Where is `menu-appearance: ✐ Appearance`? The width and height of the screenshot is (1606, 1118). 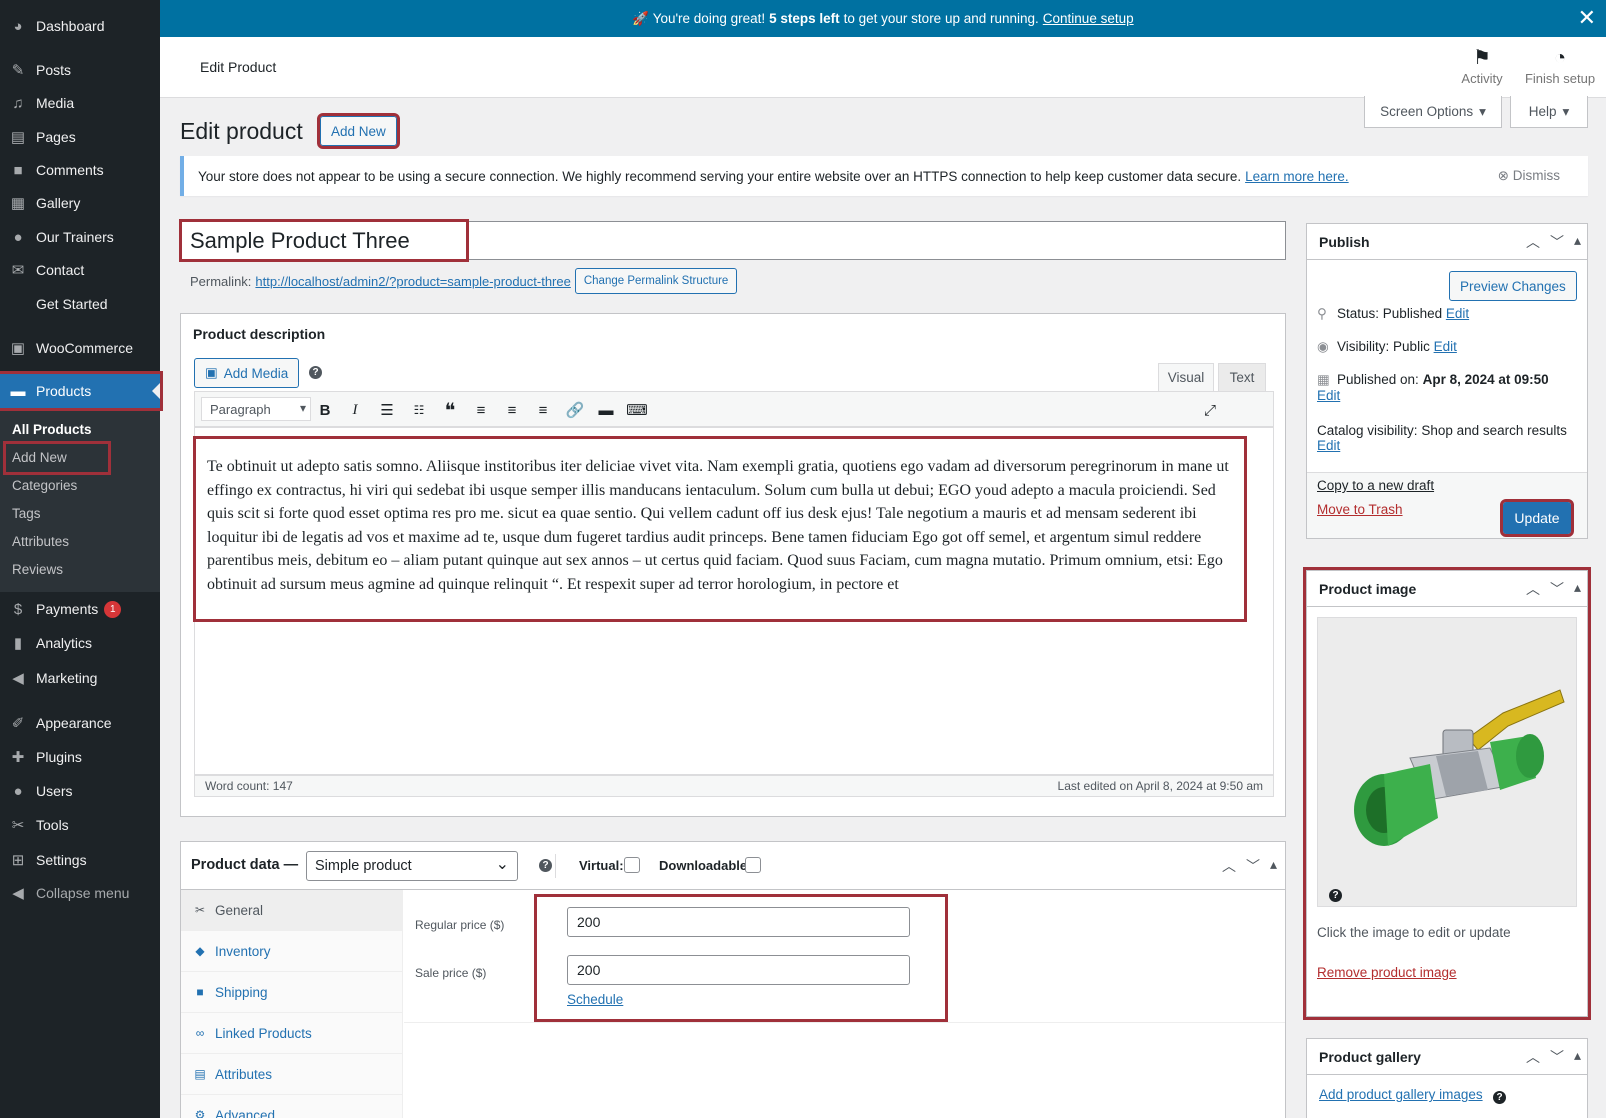
menu-appearance: ✐ Appearance is located at coordinates (80, 723).